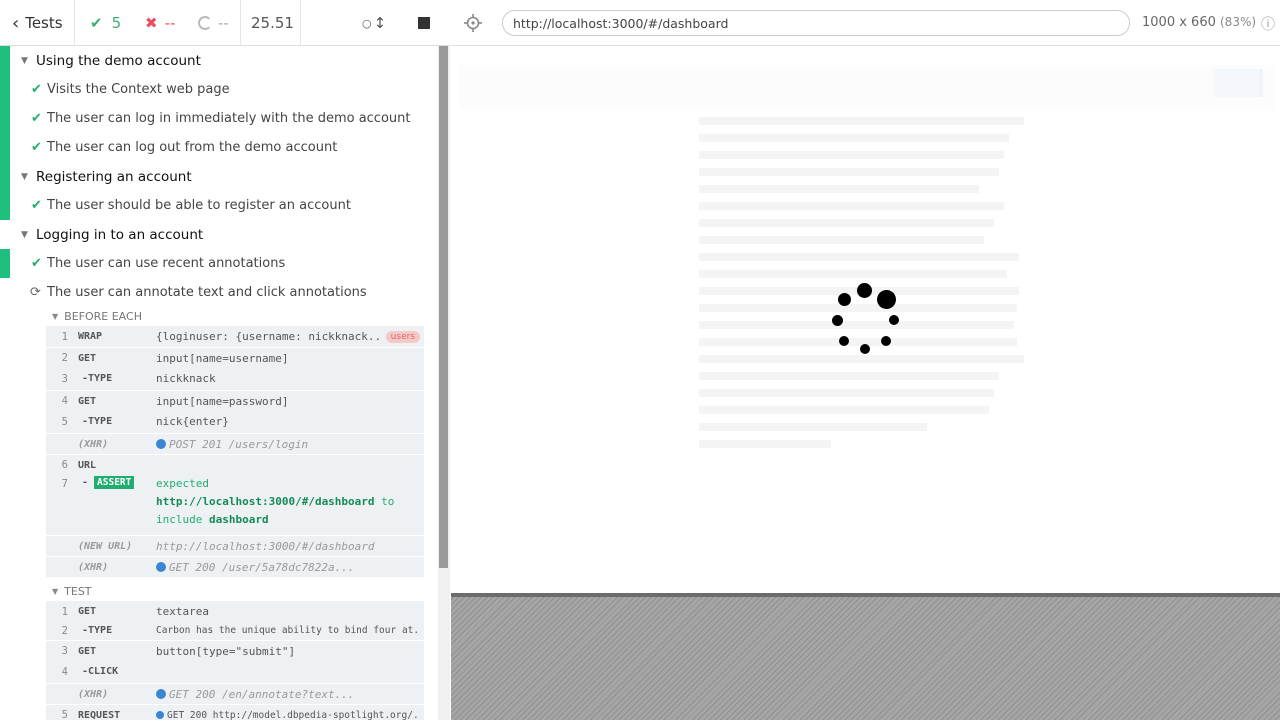 The height and width of the screenshot is (720, 1280). I want to click on command-name: -CLICK, so click(100, 671).